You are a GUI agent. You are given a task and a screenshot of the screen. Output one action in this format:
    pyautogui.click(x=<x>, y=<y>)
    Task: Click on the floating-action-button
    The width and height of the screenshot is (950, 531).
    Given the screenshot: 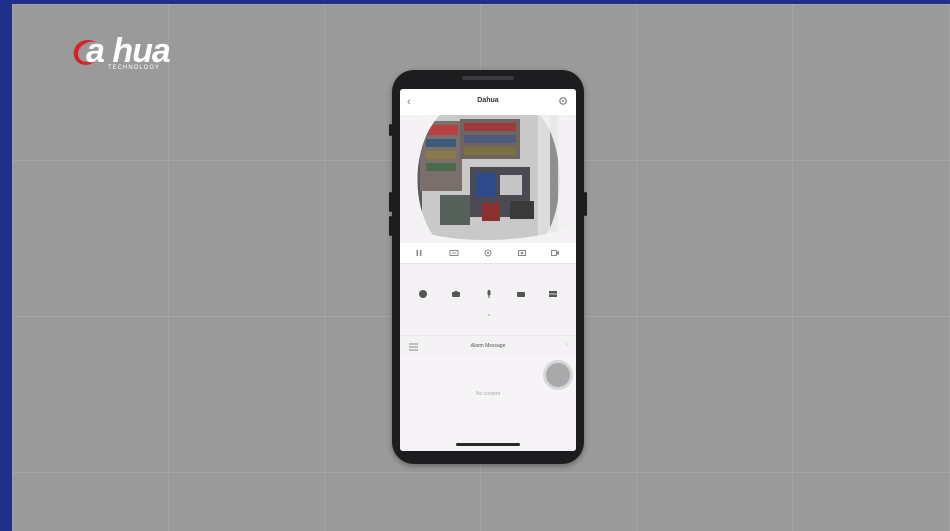 What is the action you would take?
    pyautogui.click(x=558, y=375)
    